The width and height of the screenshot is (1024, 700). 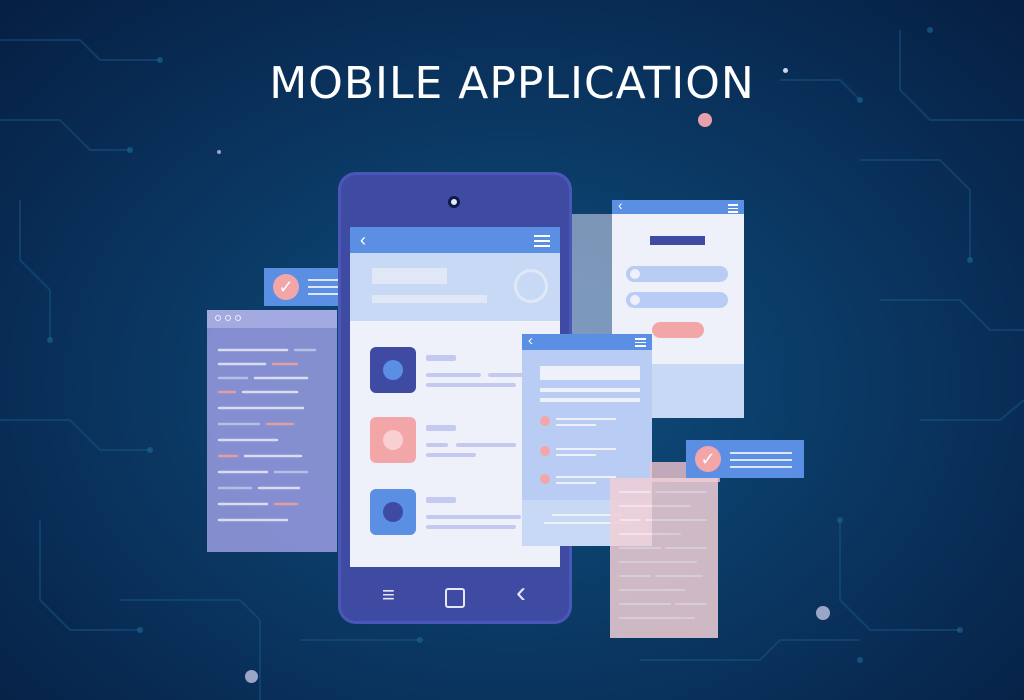 What do you see at coordinates (455, 598) in the screenshot?
I see `square-home-icon` at bounding box center [455, 598].